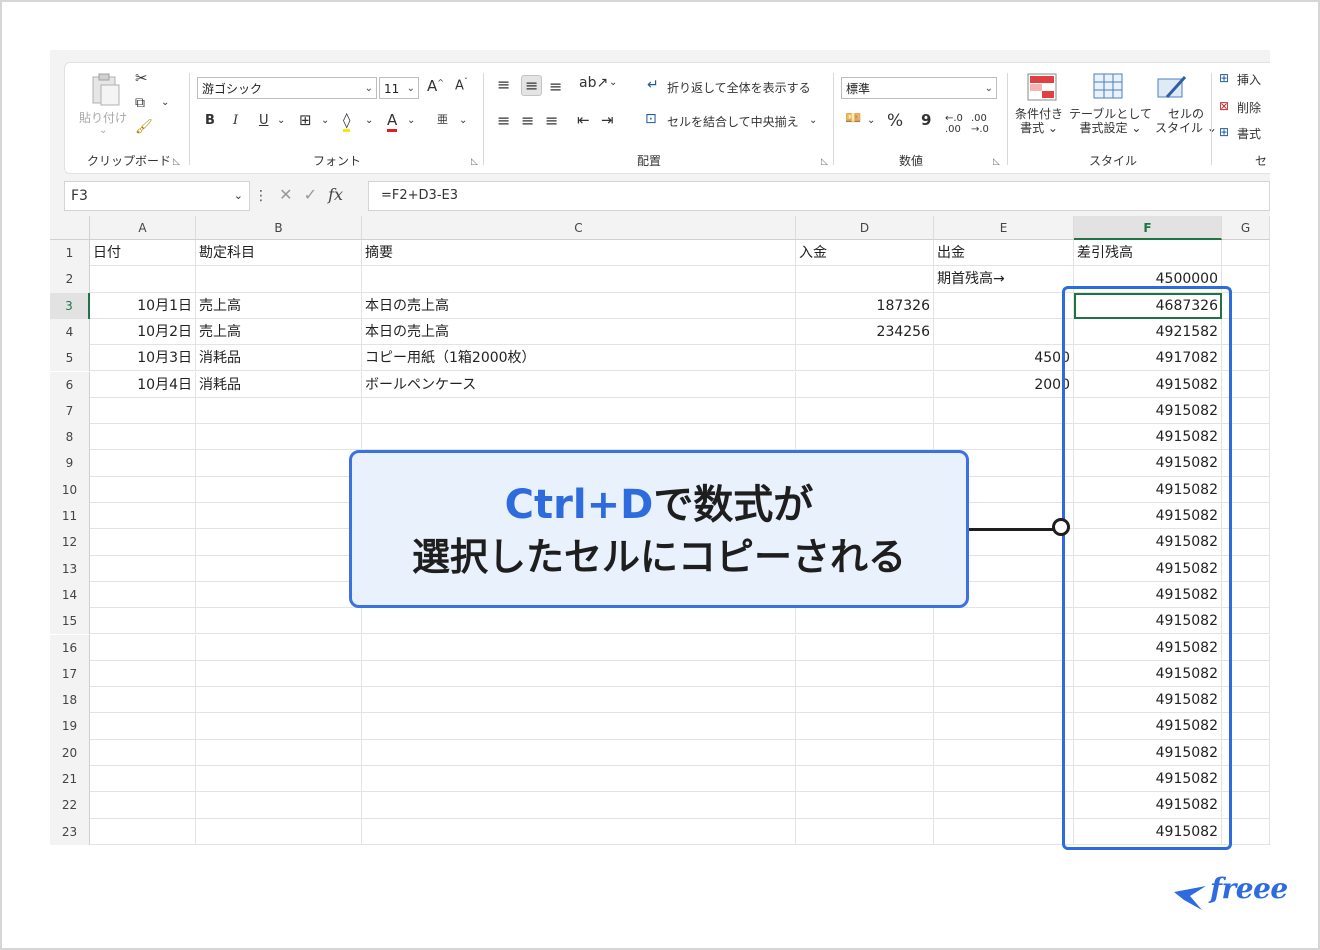 The height and width of the screenshot is (950, 1320). What do you see at coordinates (279, 384) in the screenshot?
I see `cell-b6: 消耗品` at bounding box center [279, 384].